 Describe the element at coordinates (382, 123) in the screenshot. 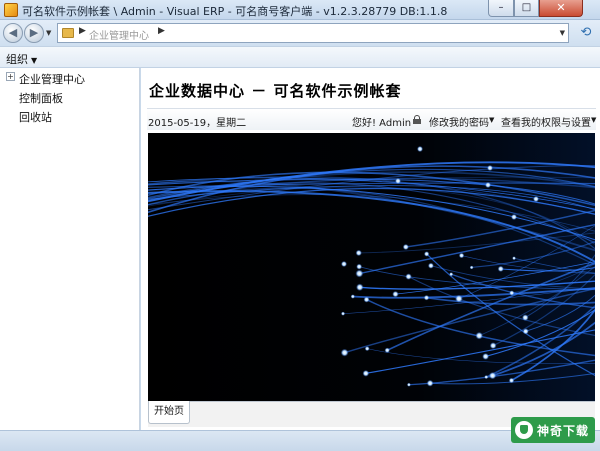

I see `greeting-label: 您好! Admin` at that location.